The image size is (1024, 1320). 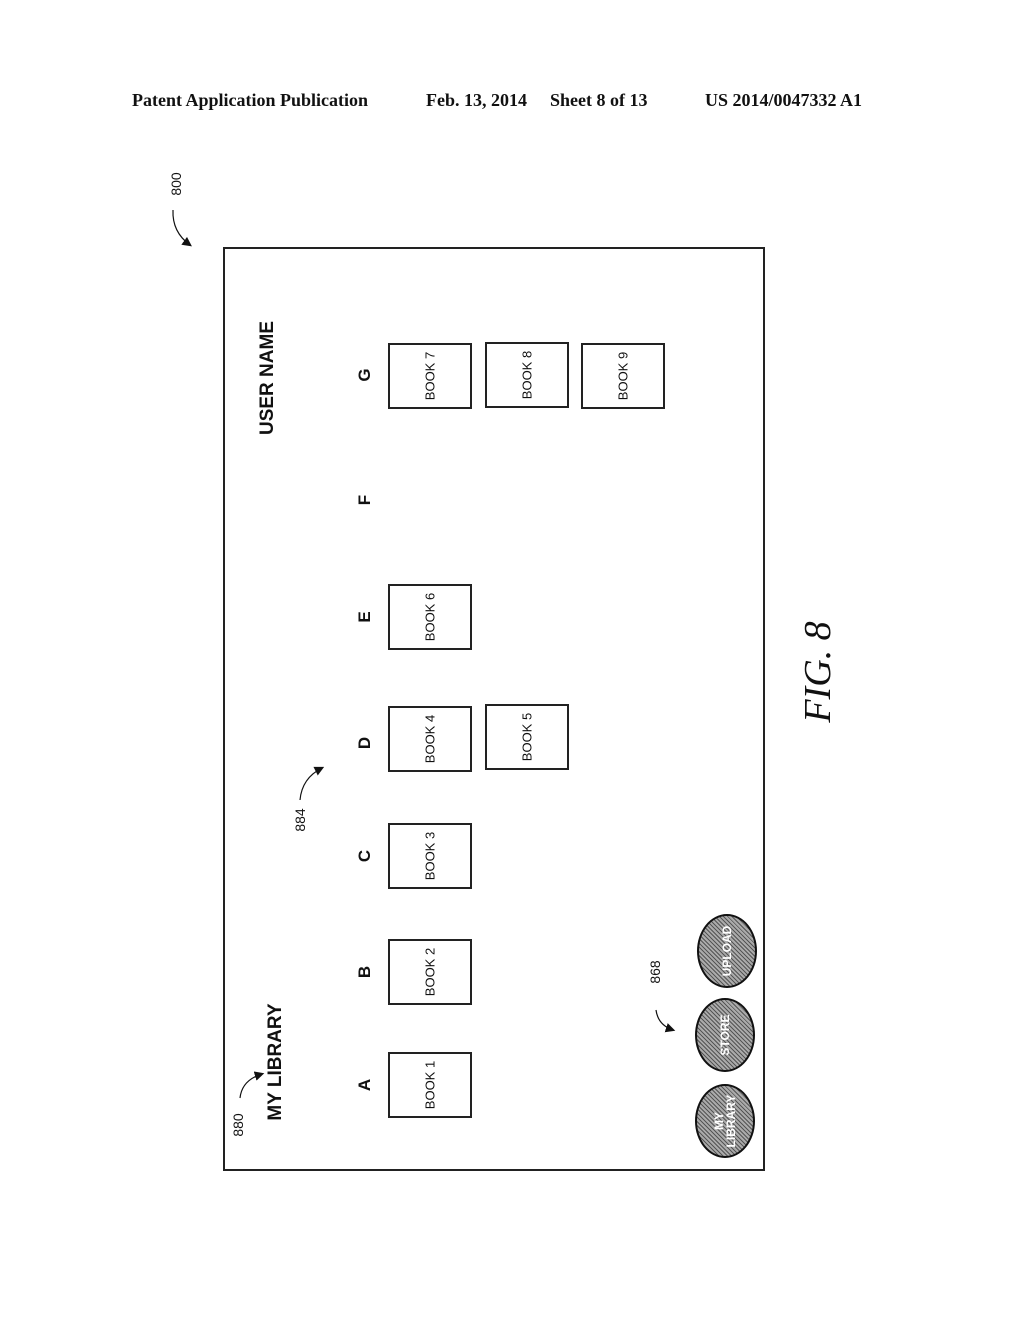 I want to click on store-button: STORE, so click(x=725, y=1035).